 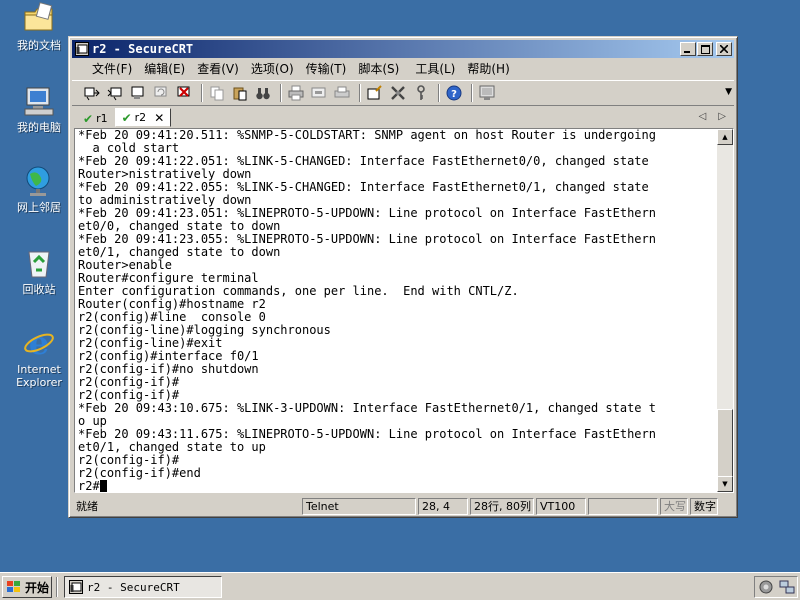 I want to click on print-setup-button, so click(x=342, y=93).